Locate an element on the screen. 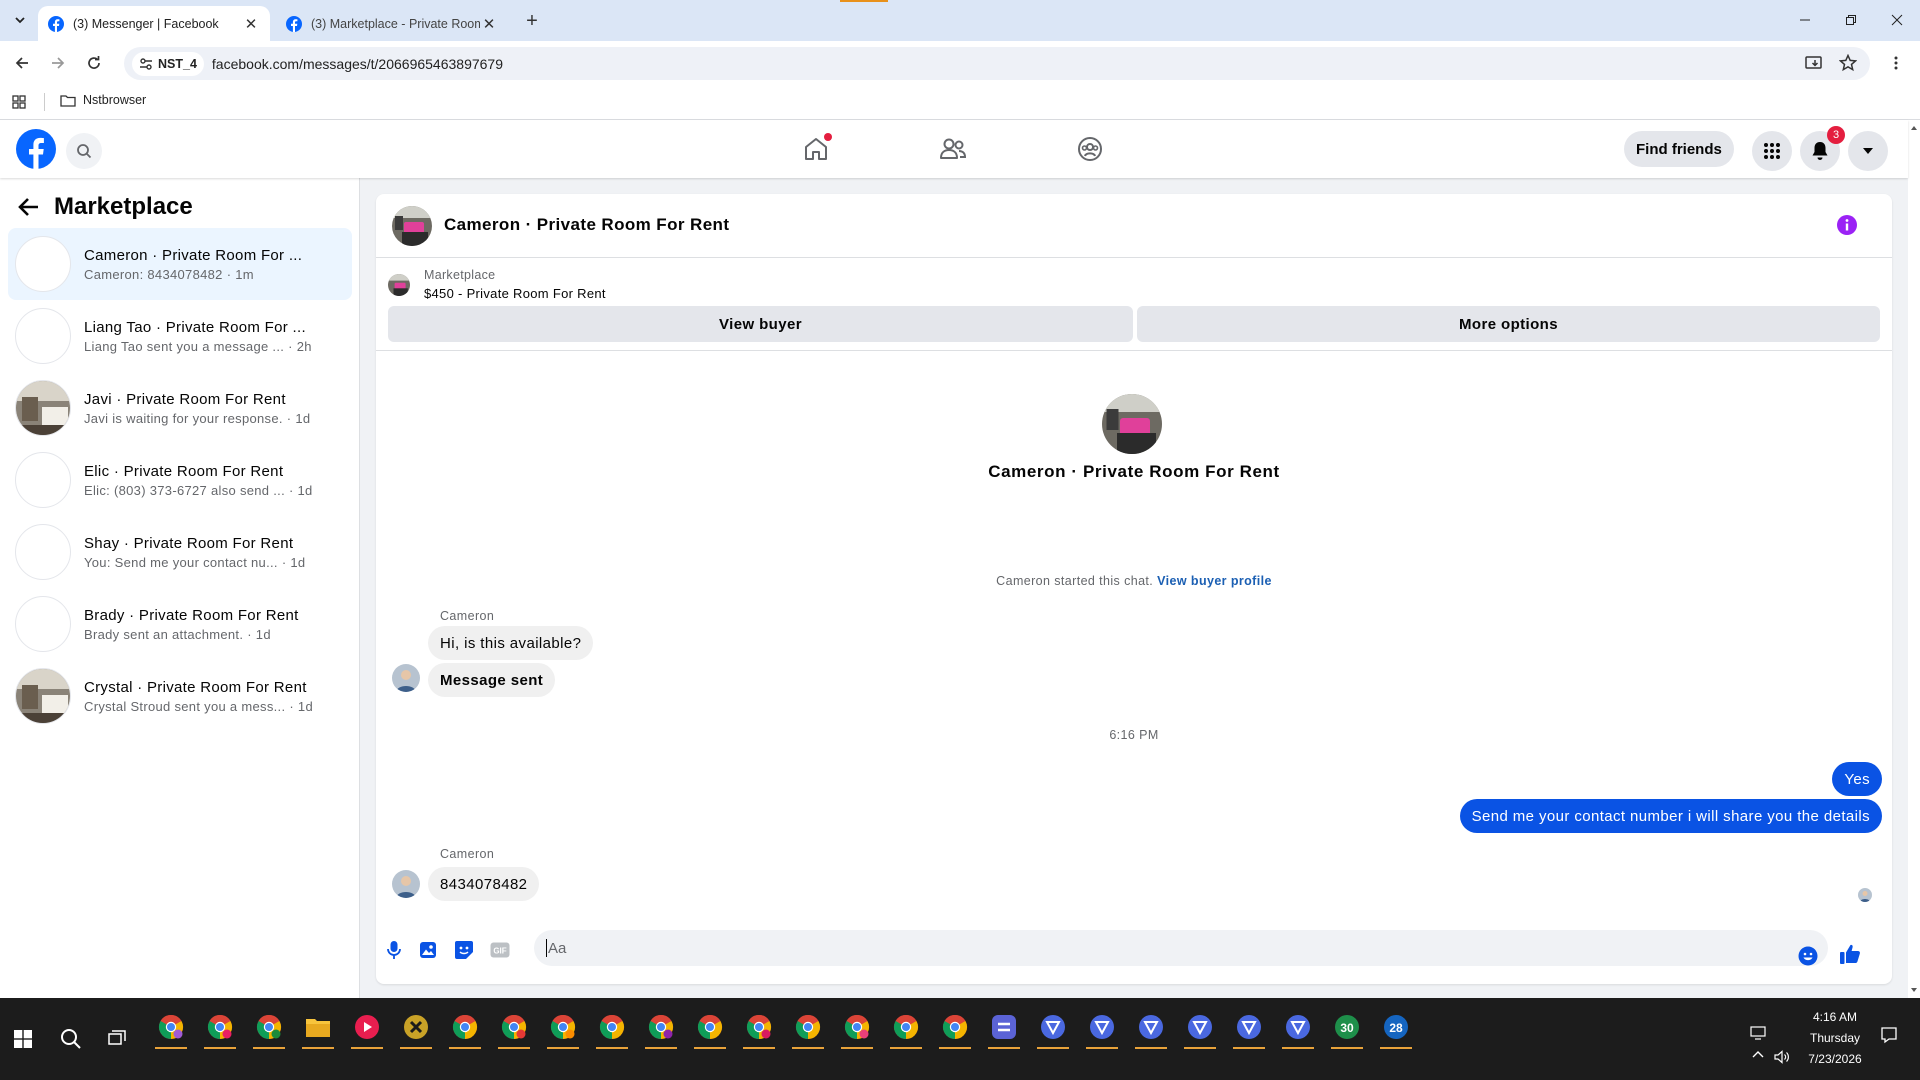 The width and height of the screenshot is (1920, 1080). back-button is located at coordinates (22, 63).